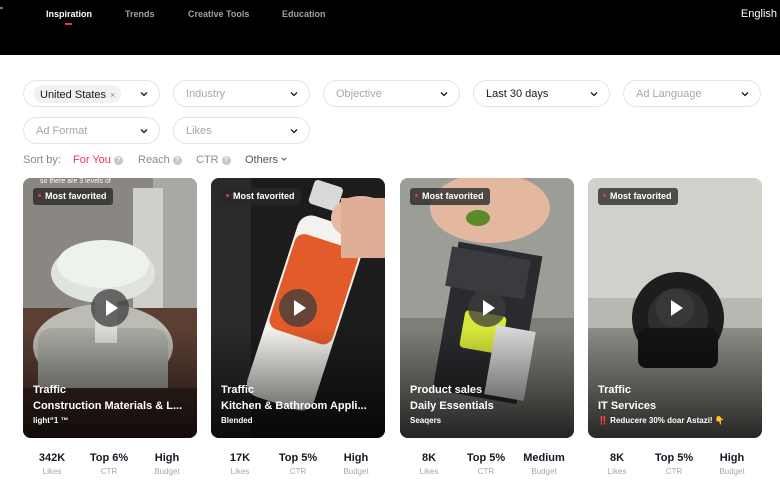  I want to click on card-overlay-caption: so there are 3 levels of, so click(75, 181).